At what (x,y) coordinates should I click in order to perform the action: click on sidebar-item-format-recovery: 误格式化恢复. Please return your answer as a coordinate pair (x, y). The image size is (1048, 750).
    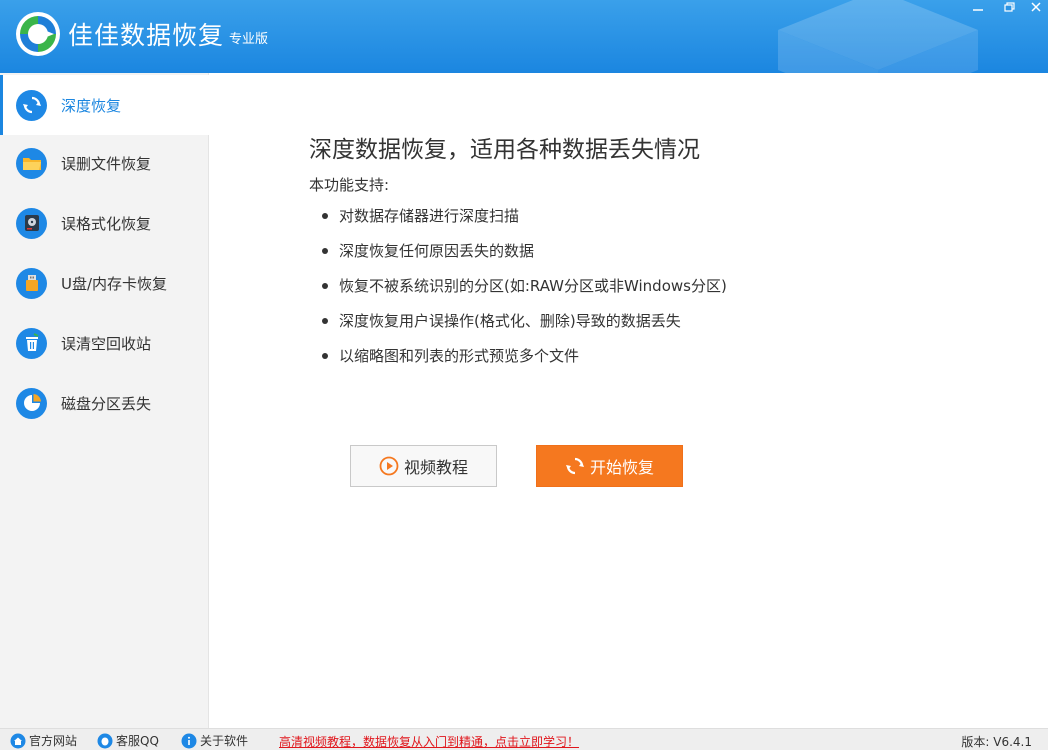
    Looking at the image, I should click on (104, 223).